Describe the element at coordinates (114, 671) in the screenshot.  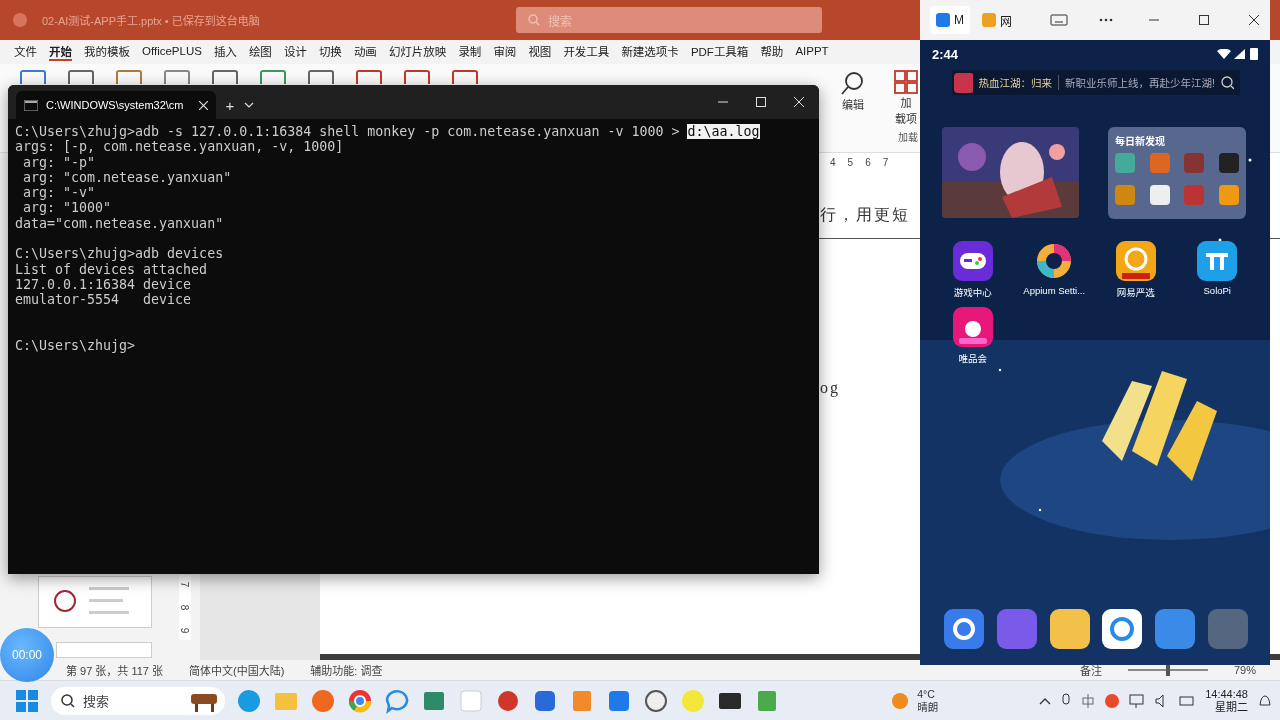
I see `slide-count: 第 97 张，共 117 张` at that location.